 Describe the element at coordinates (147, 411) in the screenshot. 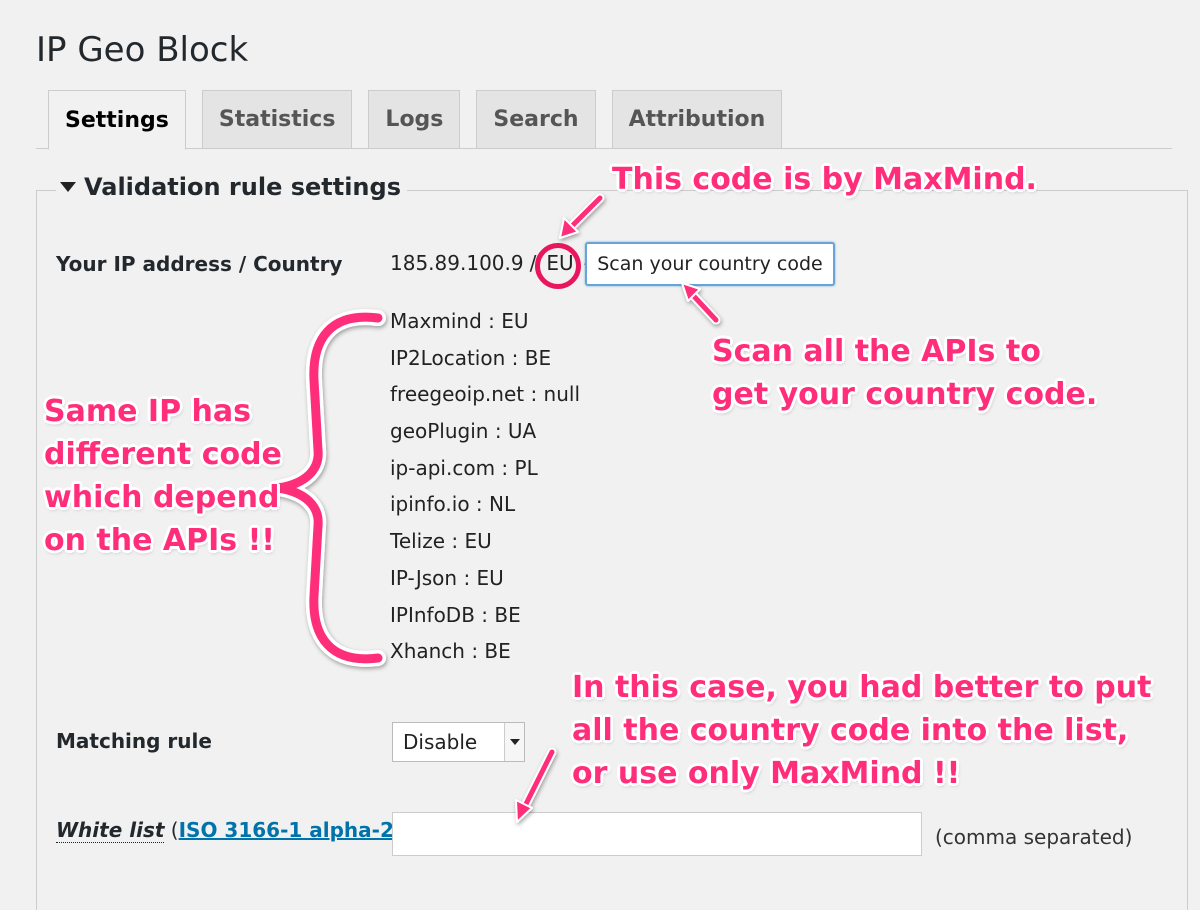

I see `annotation-line: Same IP has` at that location.